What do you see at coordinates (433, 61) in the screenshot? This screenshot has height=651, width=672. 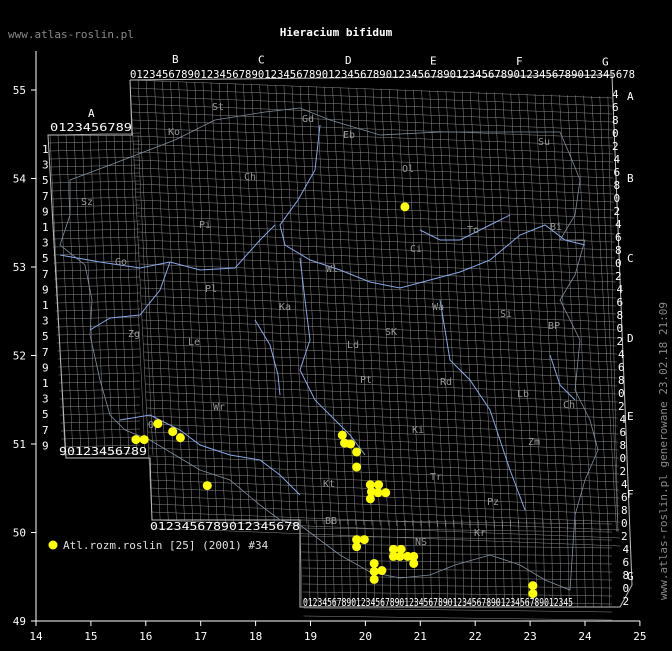 I see `grid-letter: E` at bounding box center [433, 61].